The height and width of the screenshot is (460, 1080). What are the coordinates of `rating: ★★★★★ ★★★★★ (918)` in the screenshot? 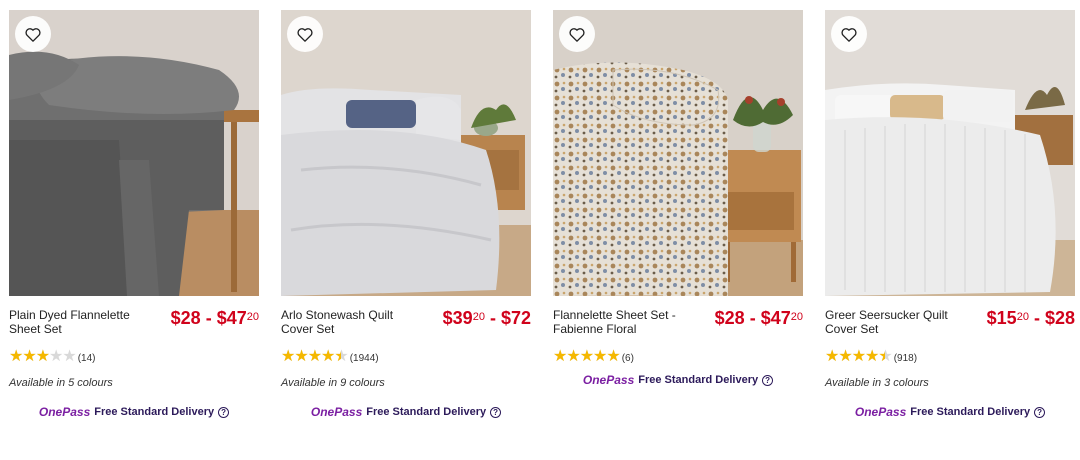 It's located at (950, 357).